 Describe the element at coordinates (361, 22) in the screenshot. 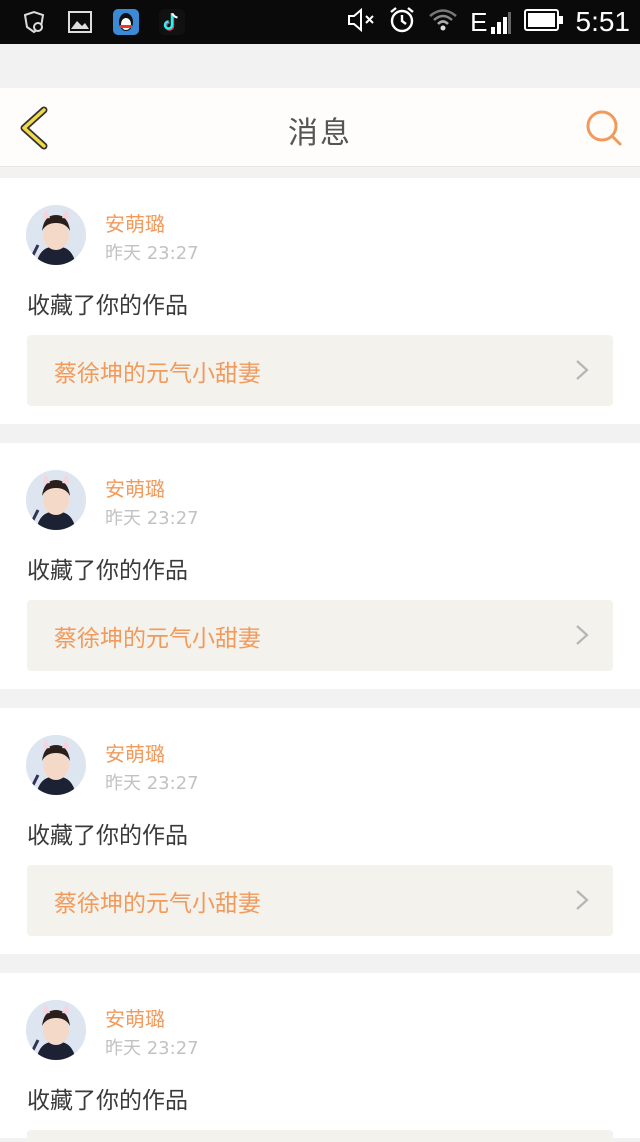

I see `mute-icon` at that location.